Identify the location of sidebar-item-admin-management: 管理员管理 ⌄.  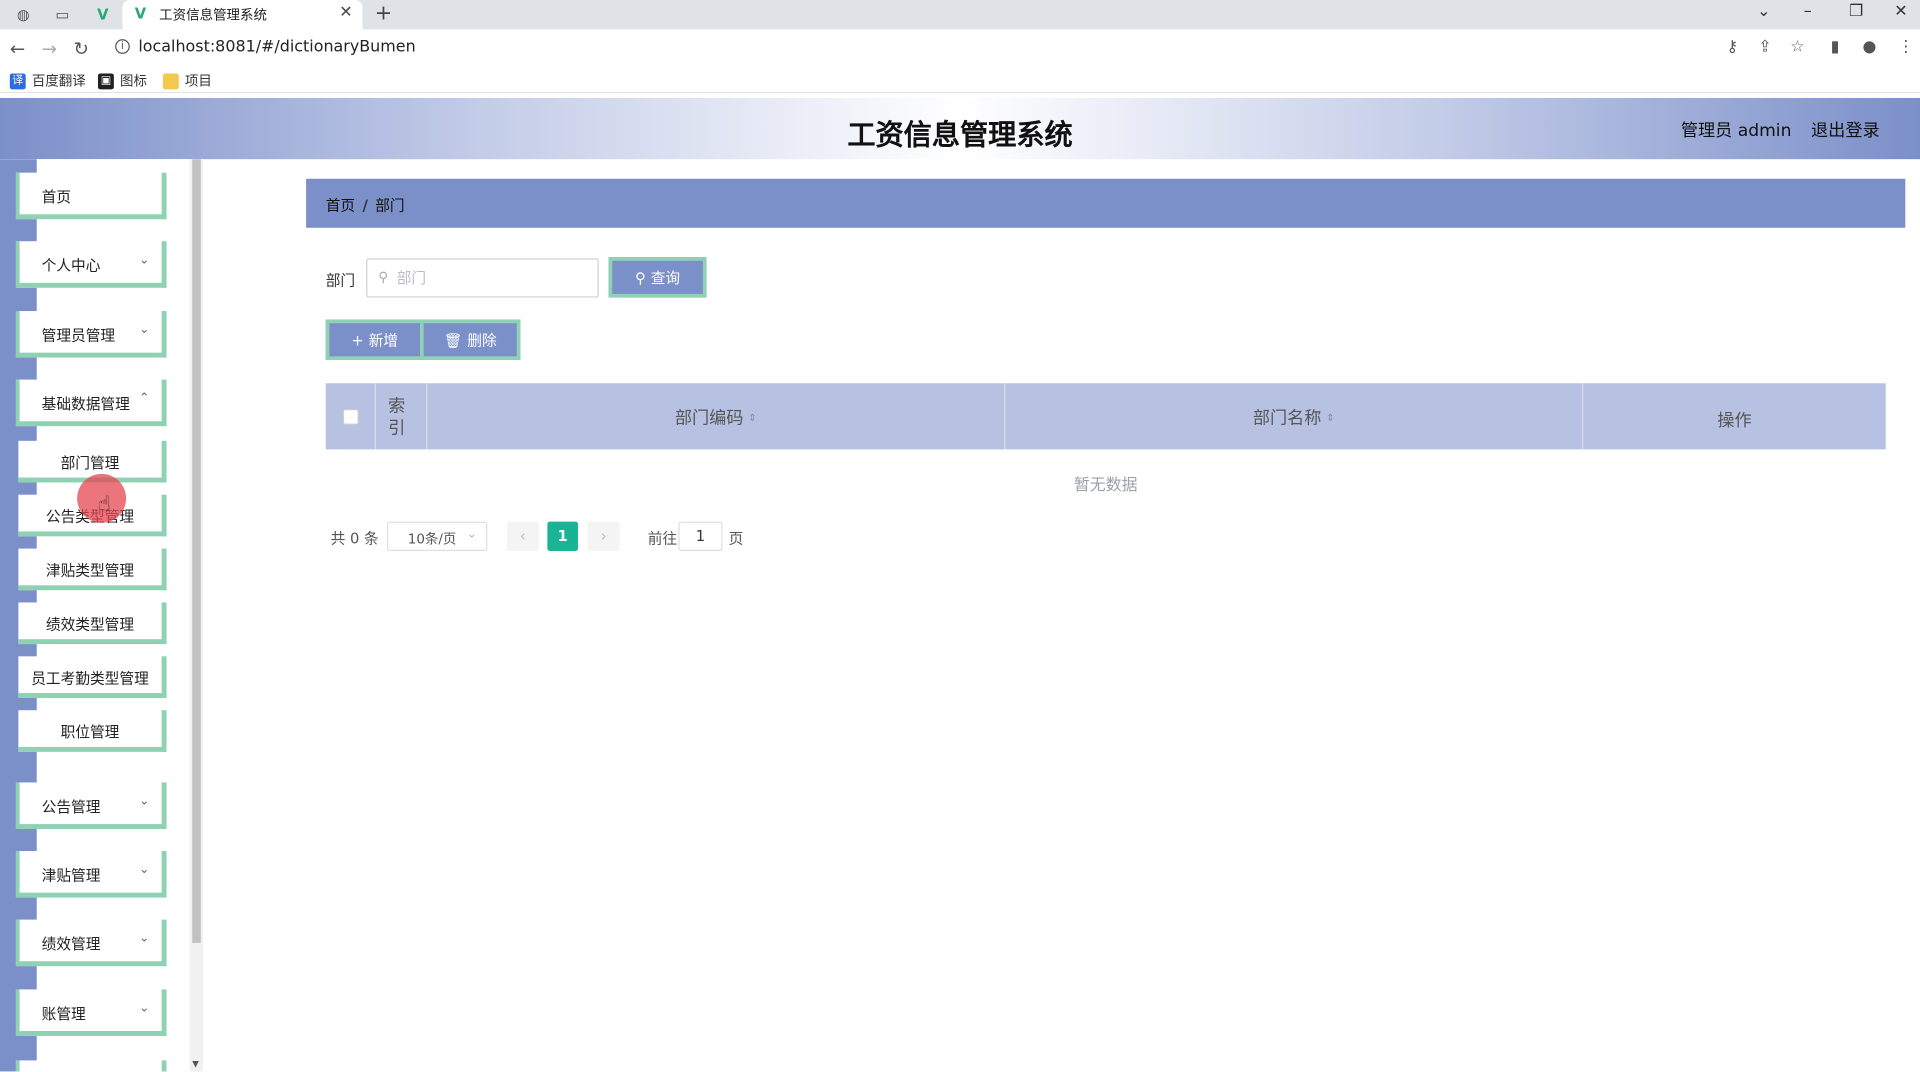
(91, 334).